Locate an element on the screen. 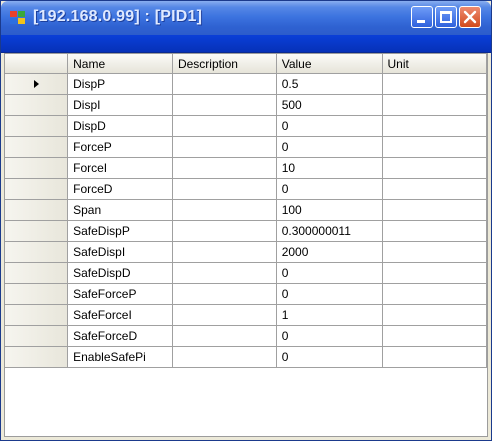  column-header-name: Name is located at coordinates (120, 64).